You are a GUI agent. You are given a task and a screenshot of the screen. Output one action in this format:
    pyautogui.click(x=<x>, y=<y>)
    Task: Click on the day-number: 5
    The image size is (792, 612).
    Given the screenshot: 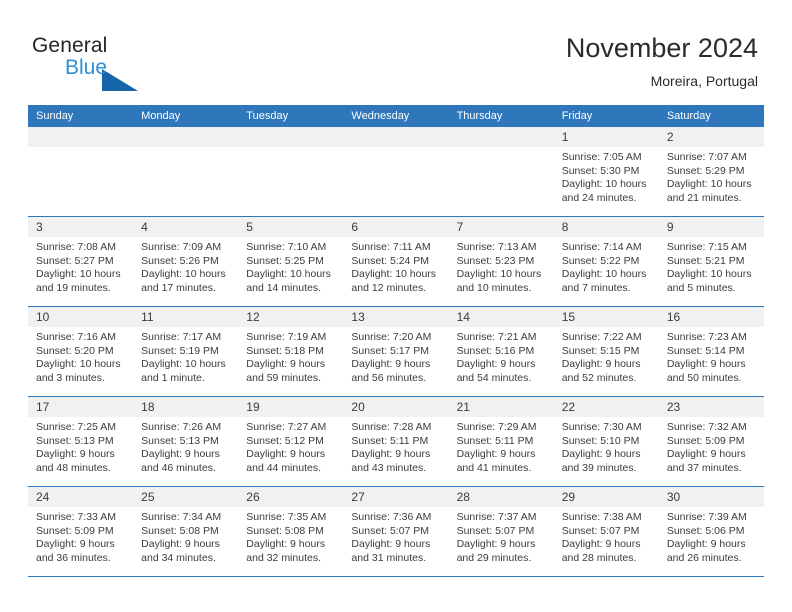 What is the action you would take?
    pyautogui.click(x=291, y=227)
    